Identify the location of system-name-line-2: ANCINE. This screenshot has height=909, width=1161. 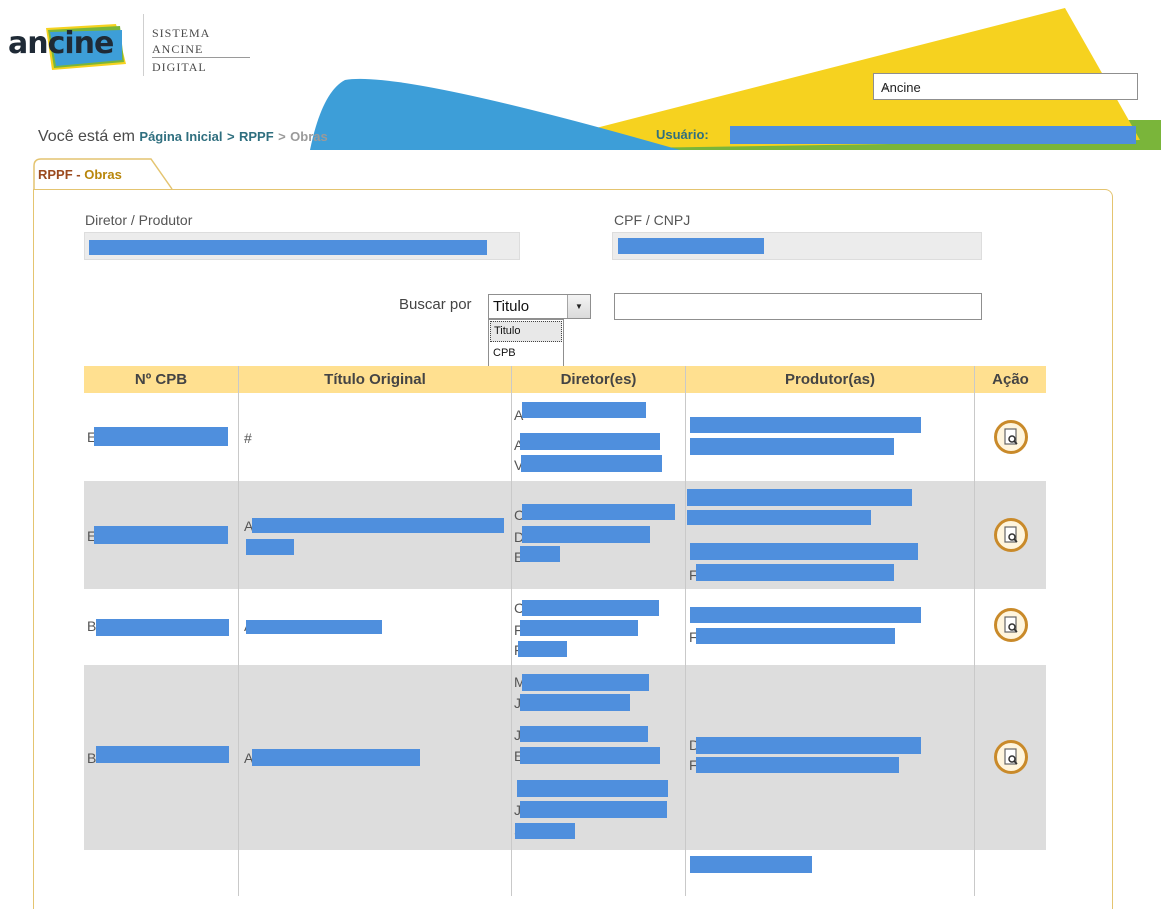
(178, 49).